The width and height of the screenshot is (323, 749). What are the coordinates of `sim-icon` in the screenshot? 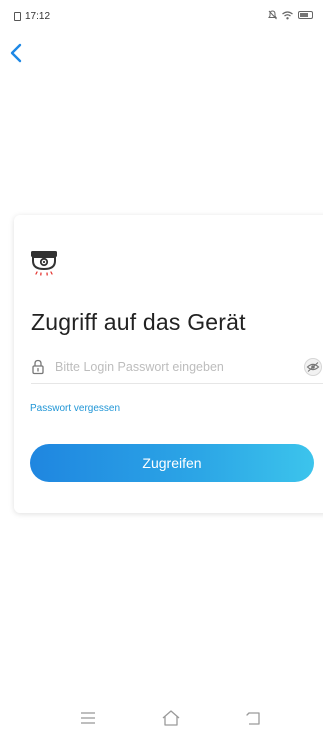 It's located at (17, 16).